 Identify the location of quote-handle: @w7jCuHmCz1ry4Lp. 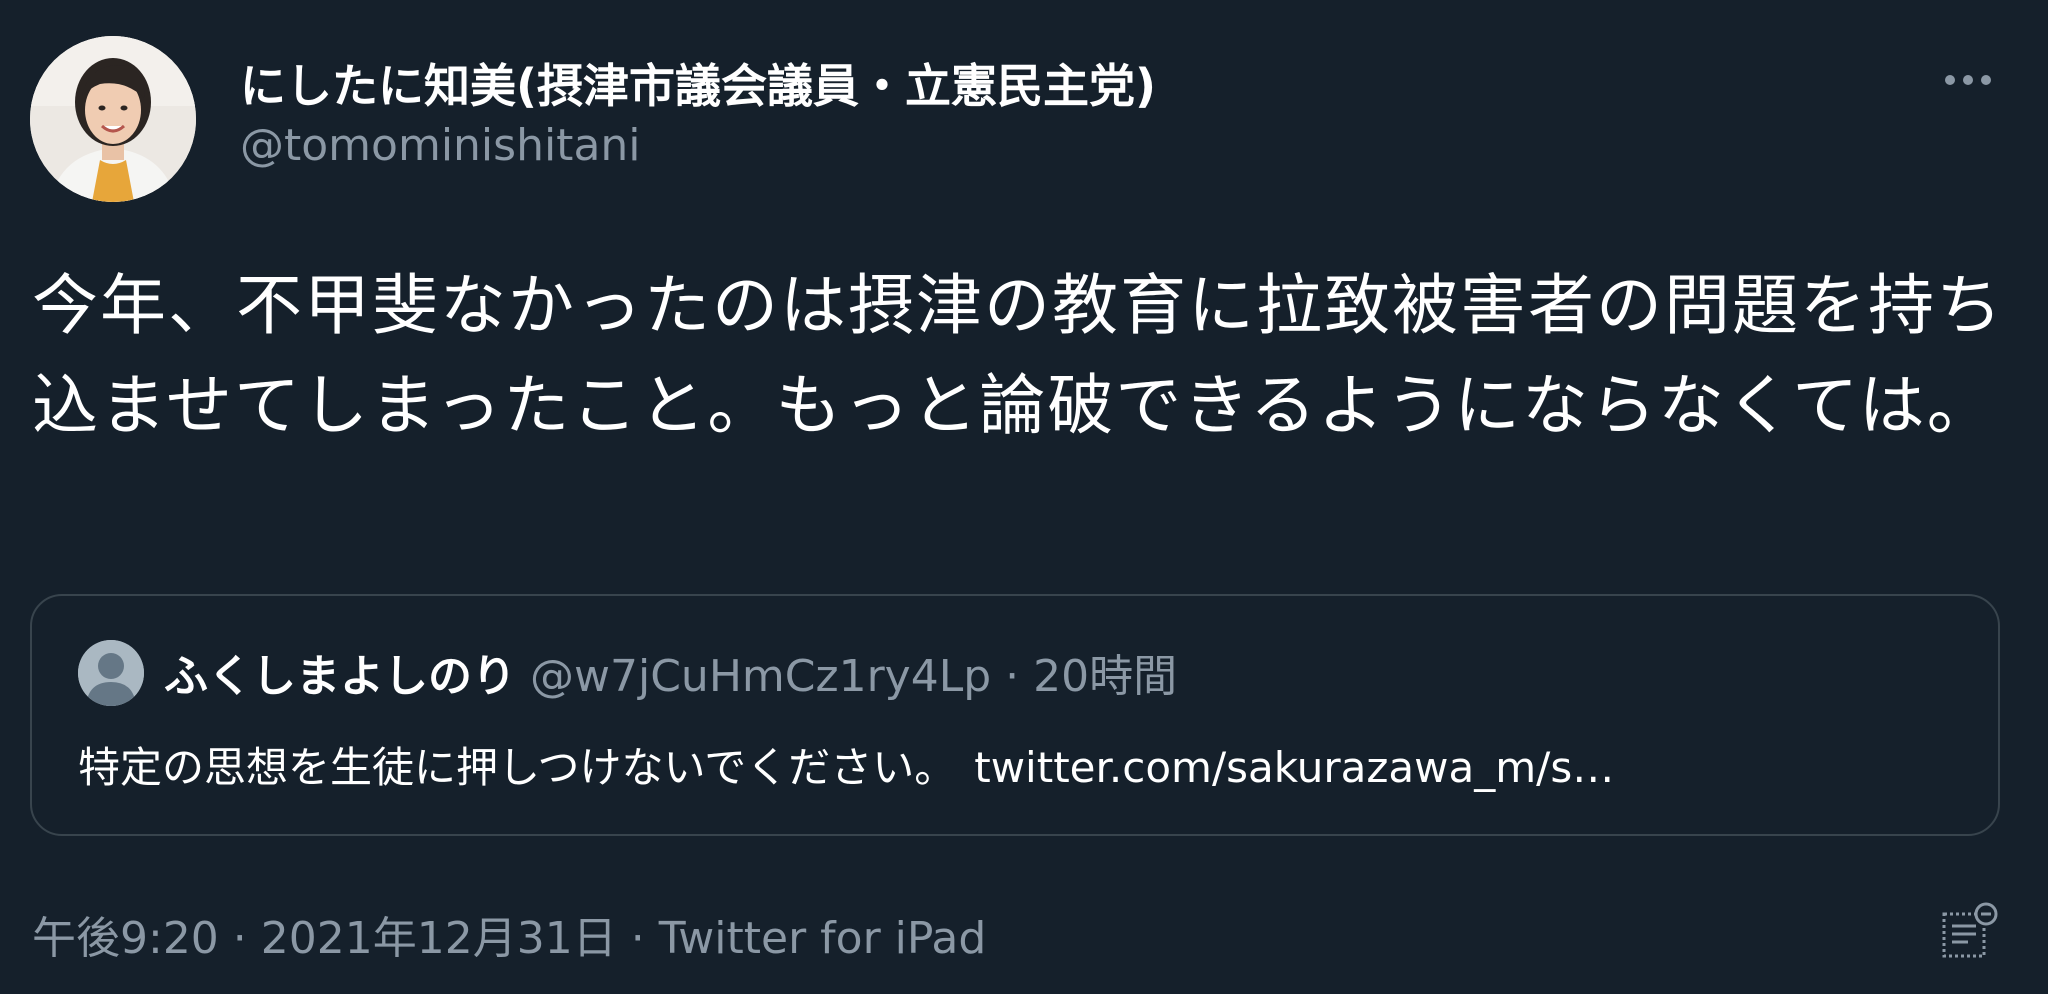
(760, 676).